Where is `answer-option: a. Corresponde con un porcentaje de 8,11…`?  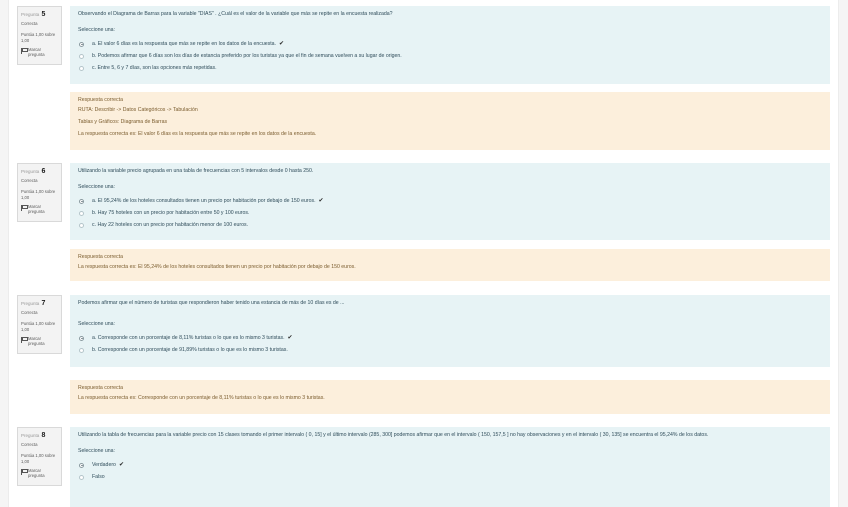 answer-option: a. Corresponde con un porcentaje de 8,11… is located at coordinates (450, 338).